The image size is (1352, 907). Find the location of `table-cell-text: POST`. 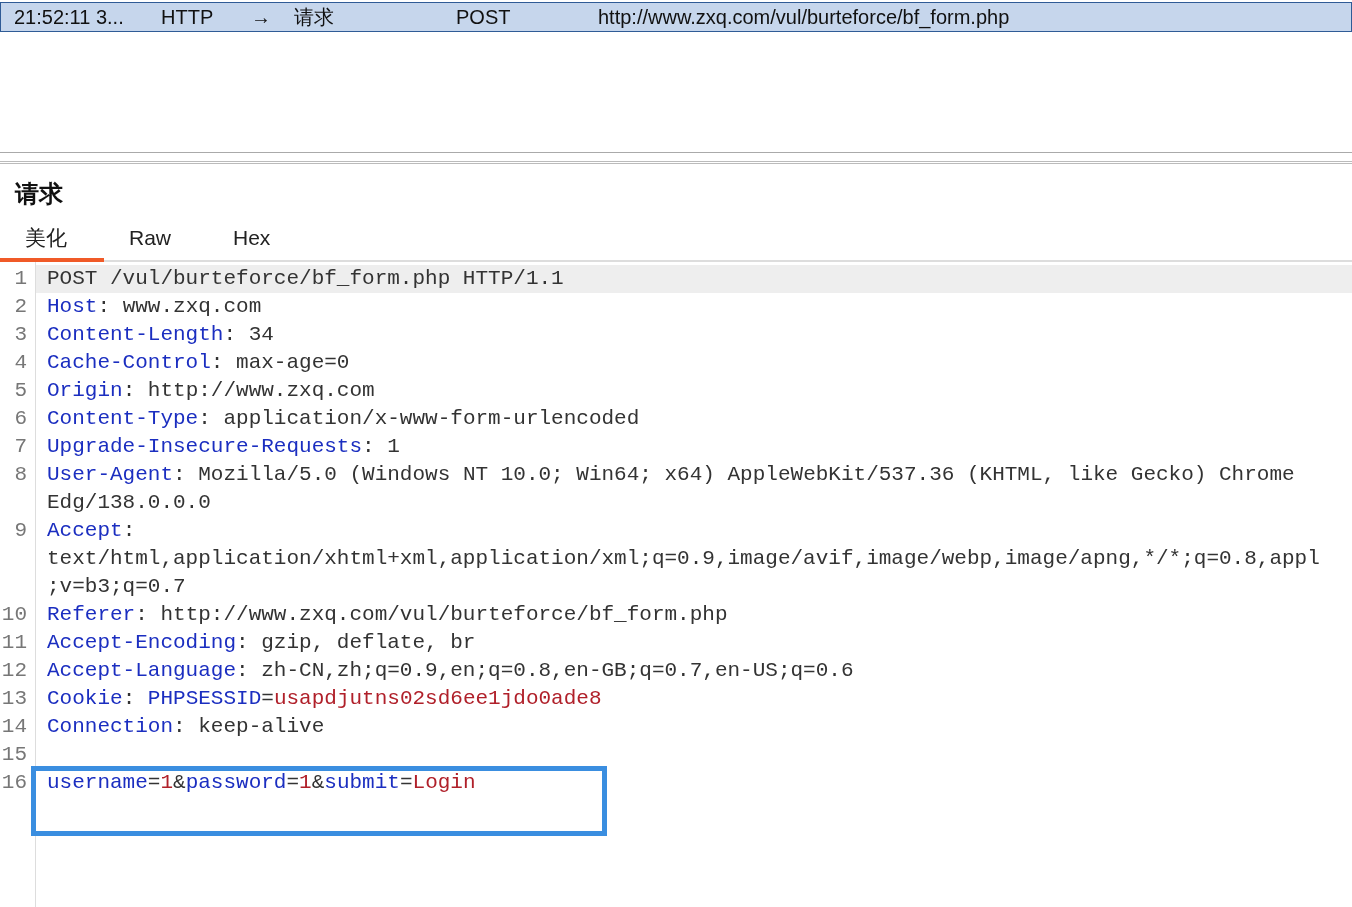

table-cell-text: POST is located at coordinates (483, 17).